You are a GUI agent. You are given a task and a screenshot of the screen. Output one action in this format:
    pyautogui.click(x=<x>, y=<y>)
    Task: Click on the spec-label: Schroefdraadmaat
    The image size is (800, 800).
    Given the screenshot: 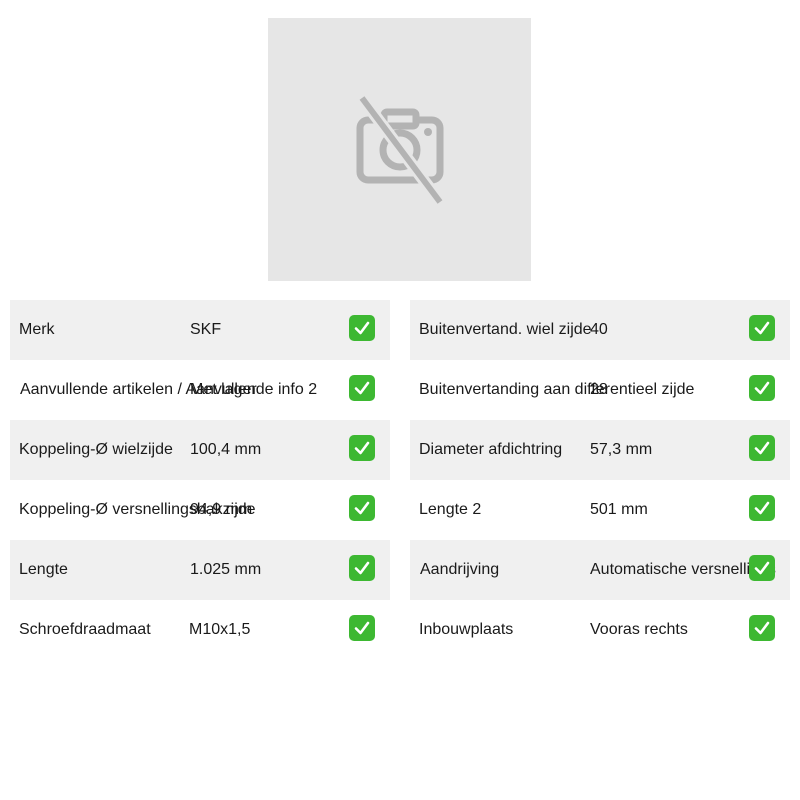 What is the action you would take?
    pyautogui.click(x=85, y=629)
    